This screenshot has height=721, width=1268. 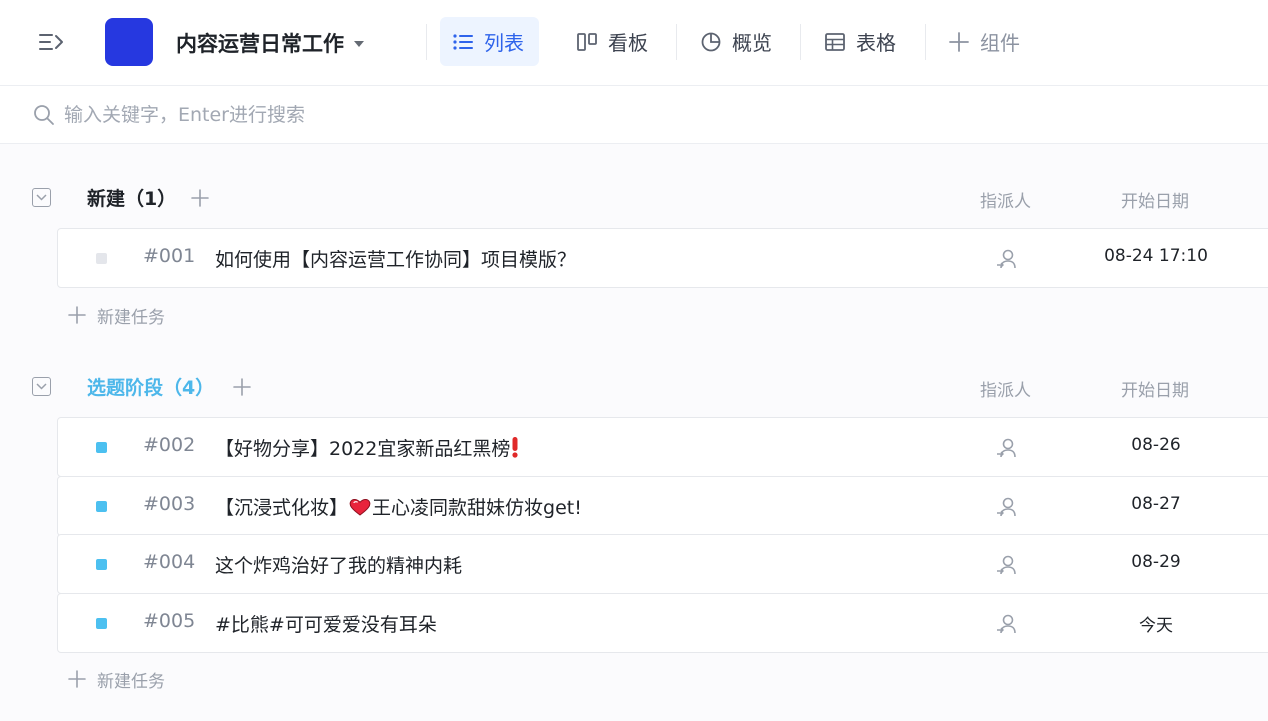 What do you see at coordinates (282, 508) in the screenshot?
I see `task-title-text: 【沉浸式化妆】` at bounding box center [282, 508].